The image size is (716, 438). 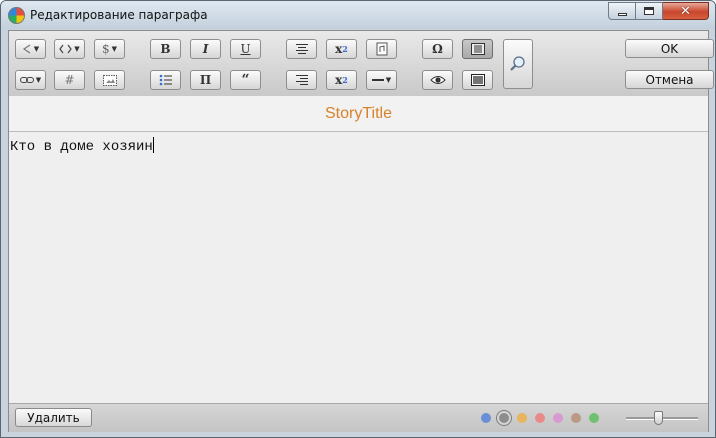 What do you see at coordinates (245, 49) in the screenshot?
I see `underline-button: U` at bounding box center [245, 49].